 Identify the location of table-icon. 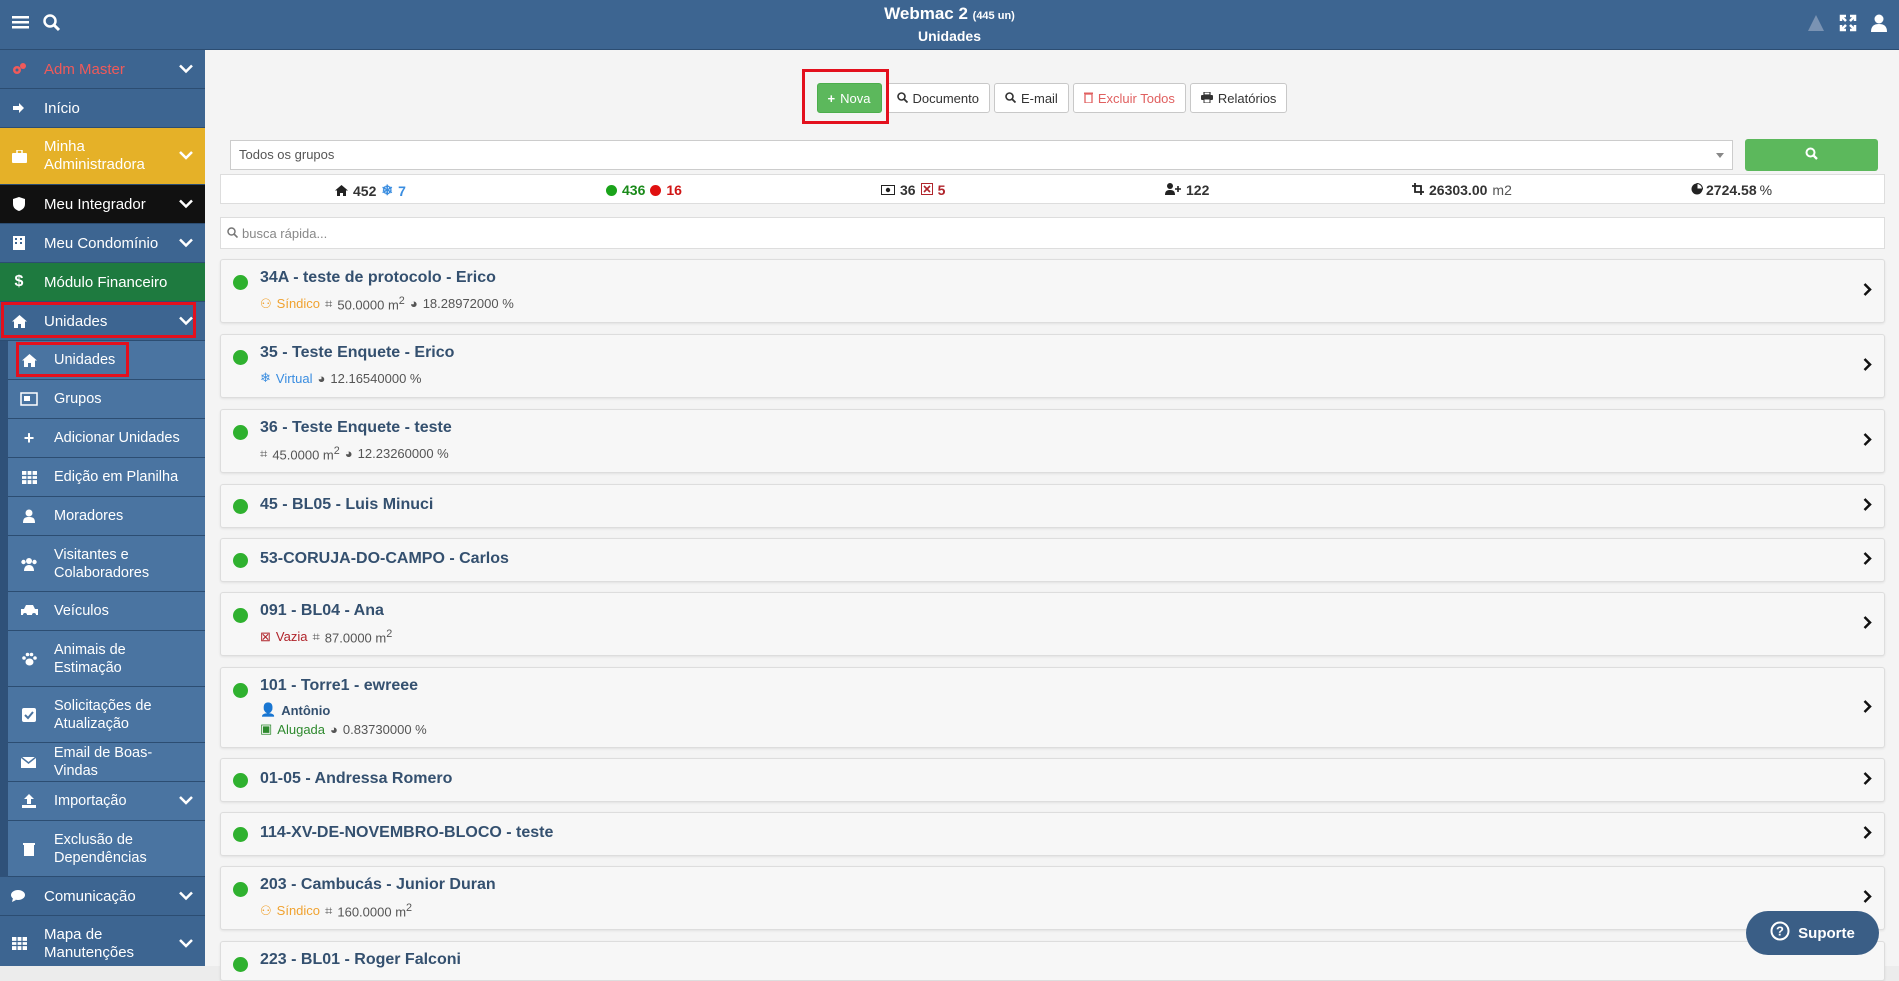
(29, 477).